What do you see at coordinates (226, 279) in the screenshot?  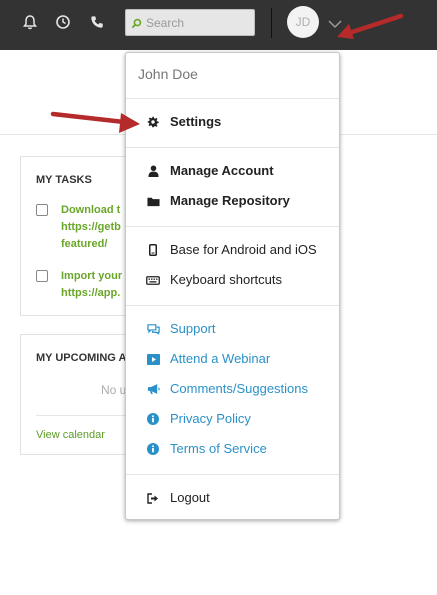 I see `menu-item-label: Keyboard shortcuts` at bounding box center [226, 279].